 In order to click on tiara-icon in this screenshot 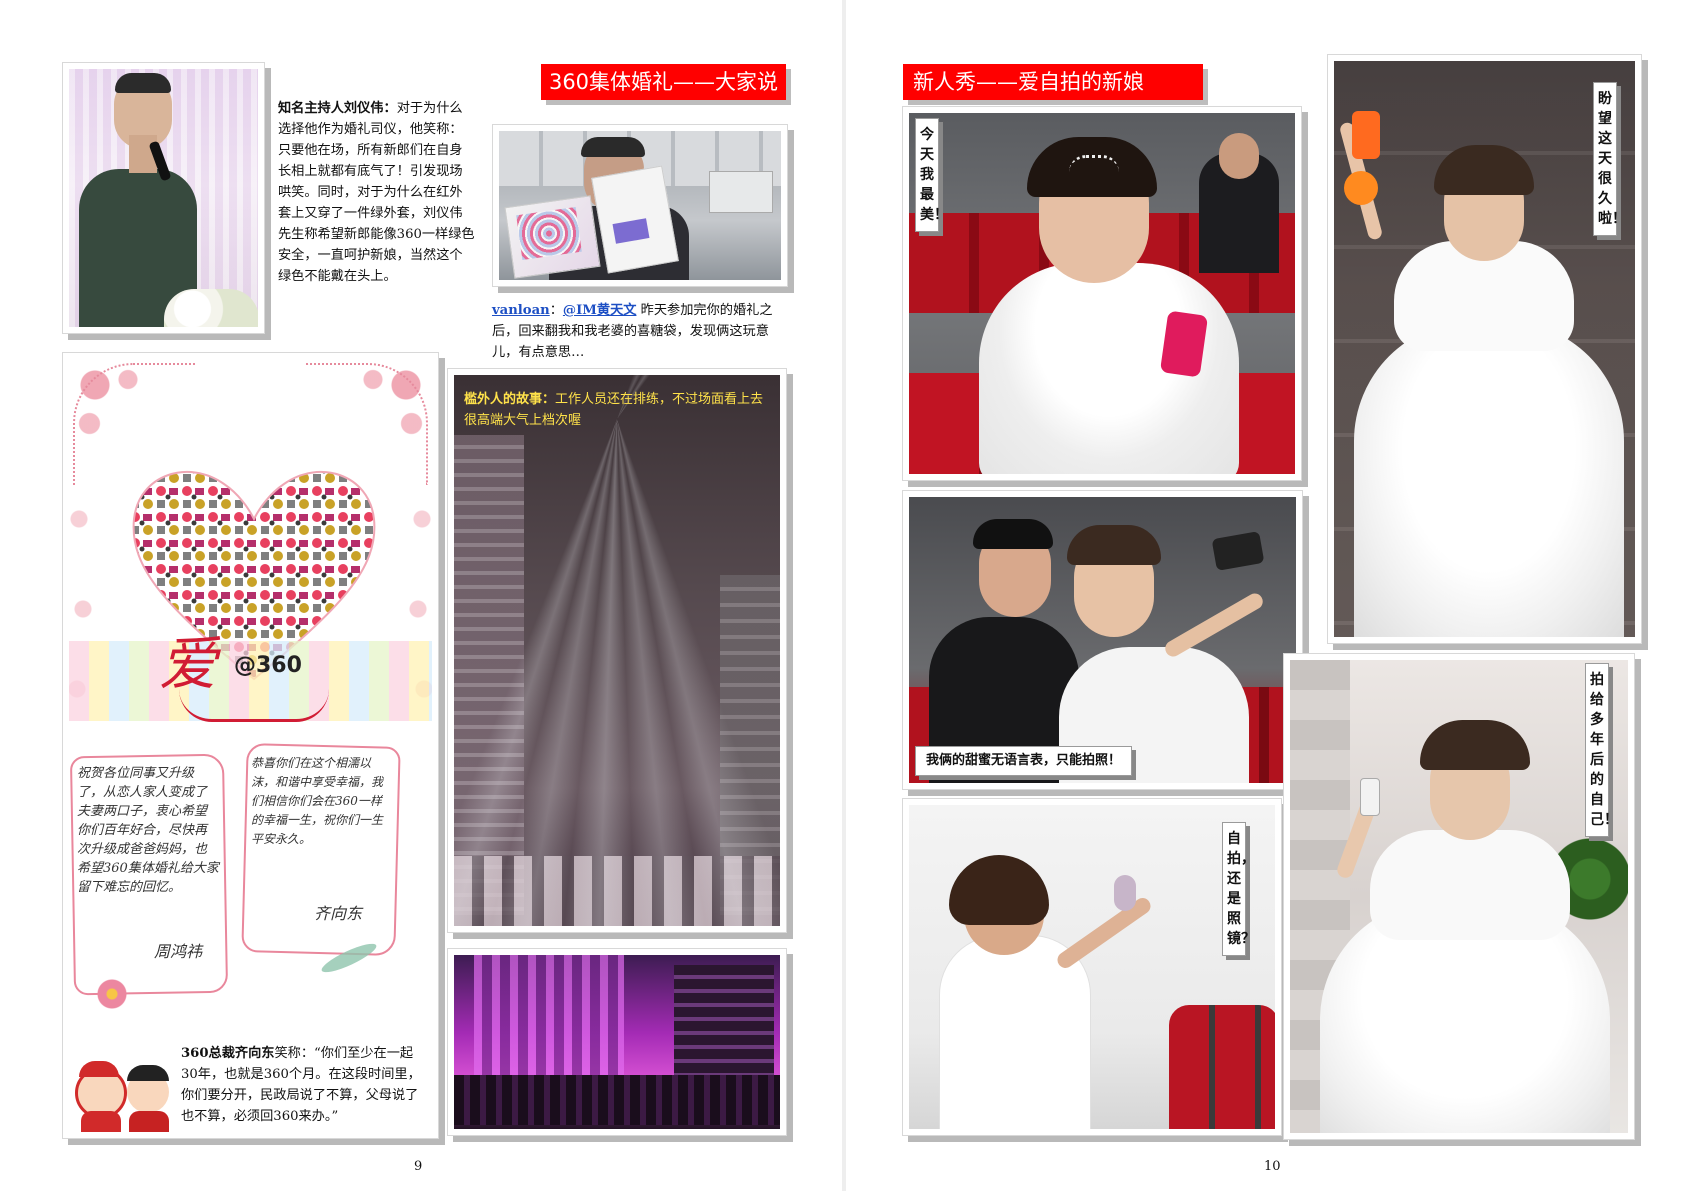, I will do `click(1094, 163)`.